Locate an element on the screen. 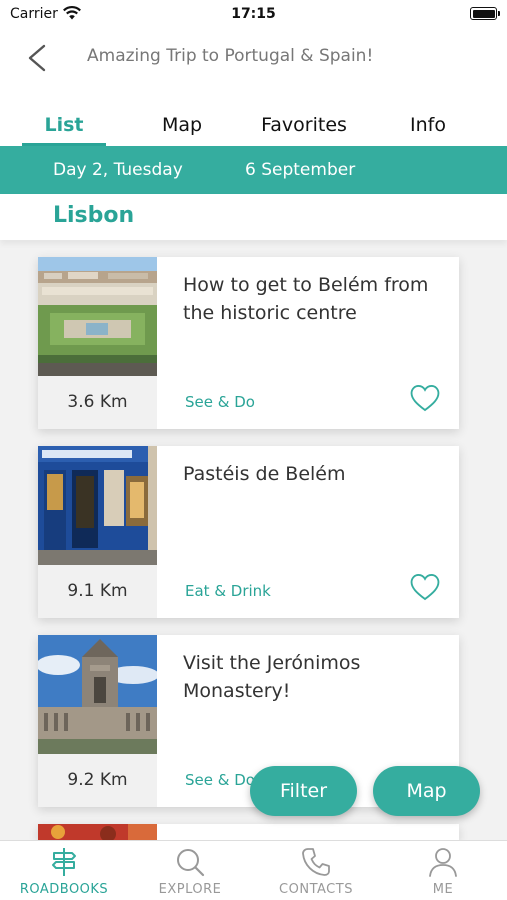 This screenshot has height=900, width=507. nav-bar: Amazing Trip to Portugal & Spain! is located at coordinates (253, 58).